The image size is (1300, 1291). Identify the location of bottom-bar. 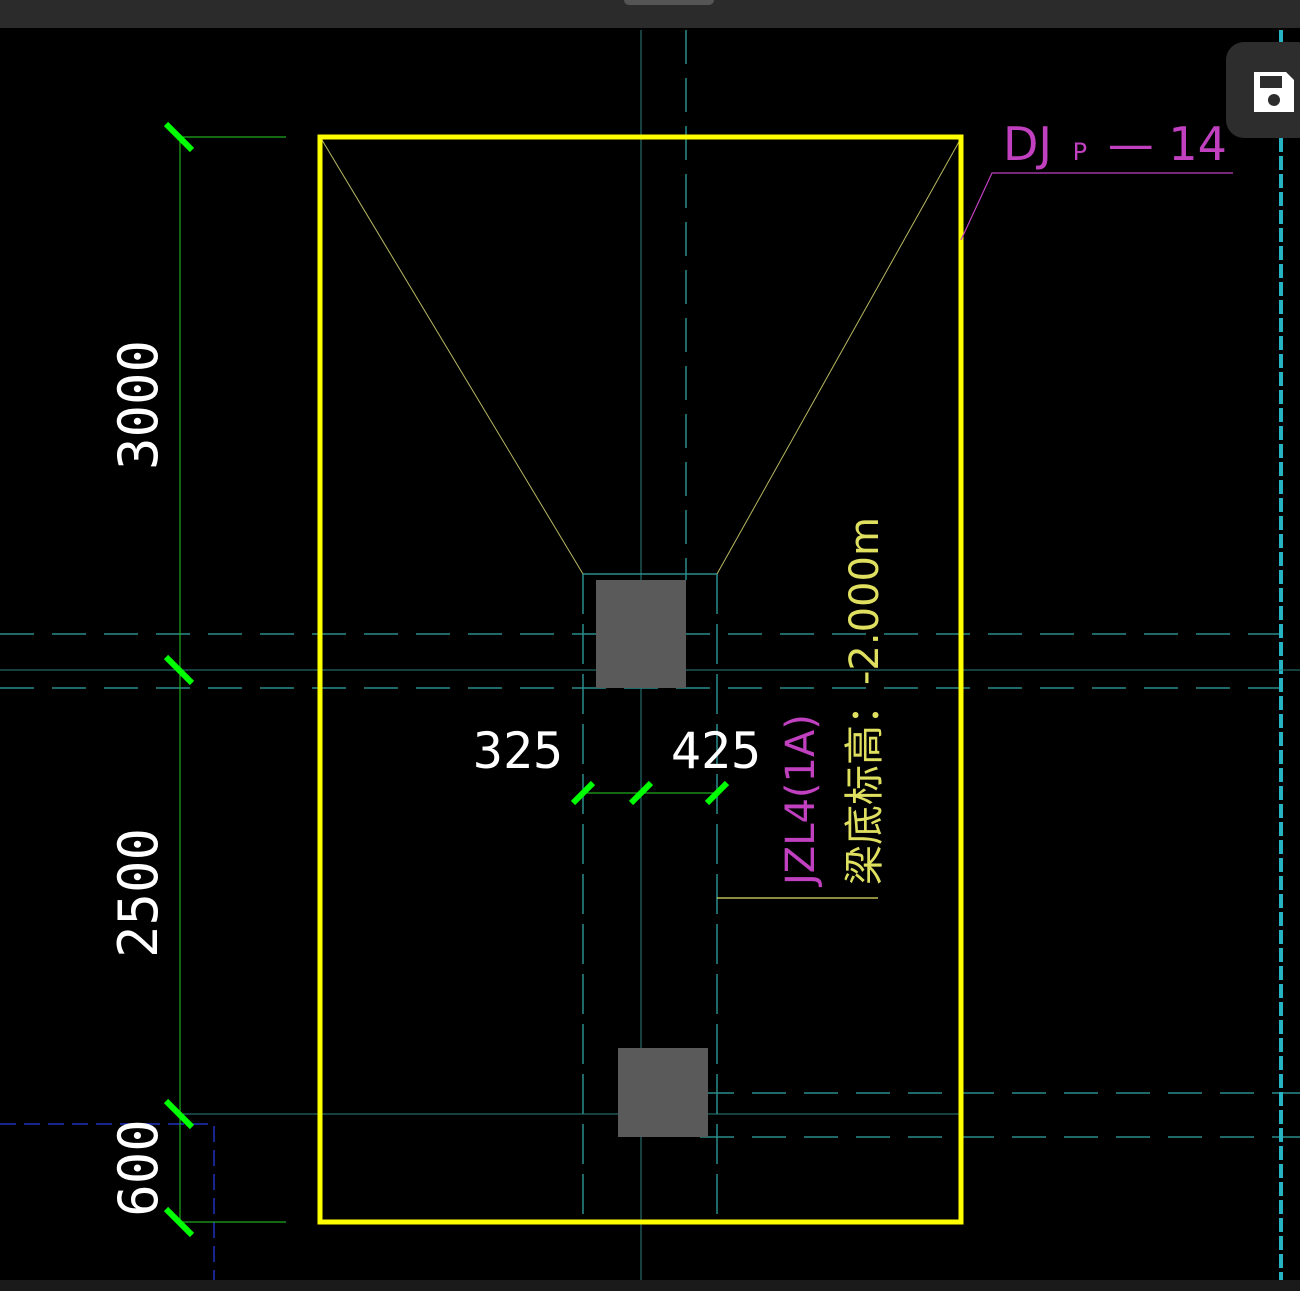
(650, 1285).